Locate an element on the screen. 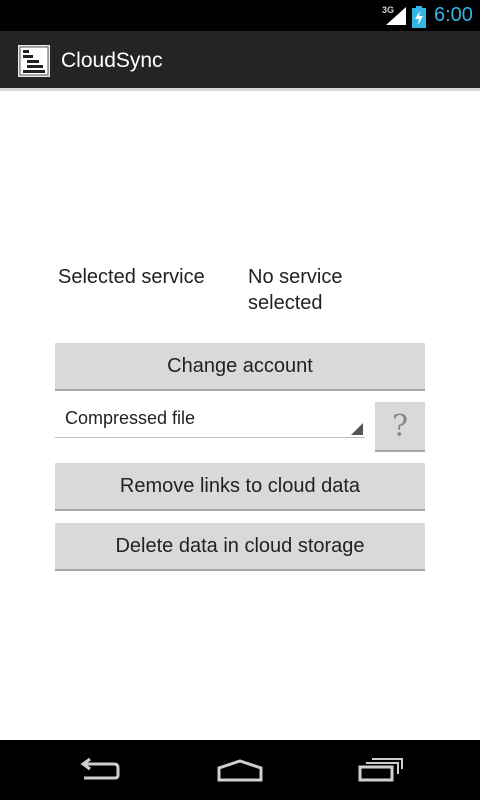 The image size is (480, 800). service-value-line1: No service is located at coordinates (295, 277).